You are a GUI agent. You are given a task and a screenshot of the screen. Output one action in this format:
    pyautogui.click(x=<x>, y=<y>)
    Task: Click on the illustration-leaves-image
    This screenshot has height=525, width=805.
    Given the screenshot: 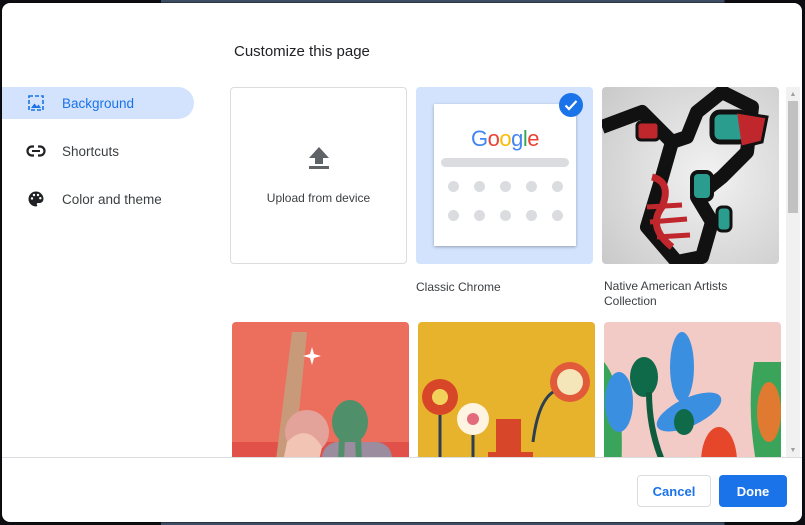 What is the action you would take?
    pyautogui.click(x=692, y=394)
    